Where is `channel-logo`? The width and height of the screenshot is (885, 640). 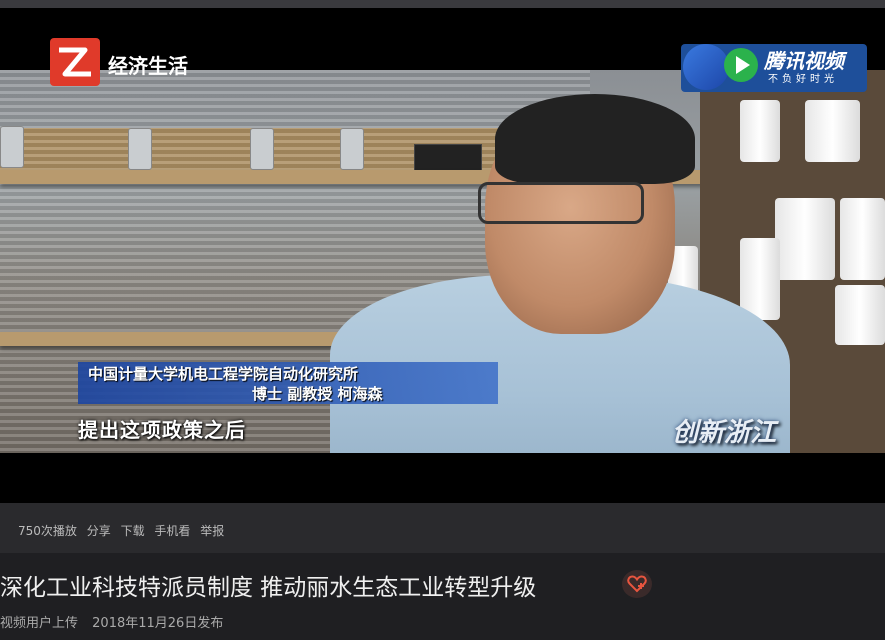
channel-logo is located at coordinates (75, 62).